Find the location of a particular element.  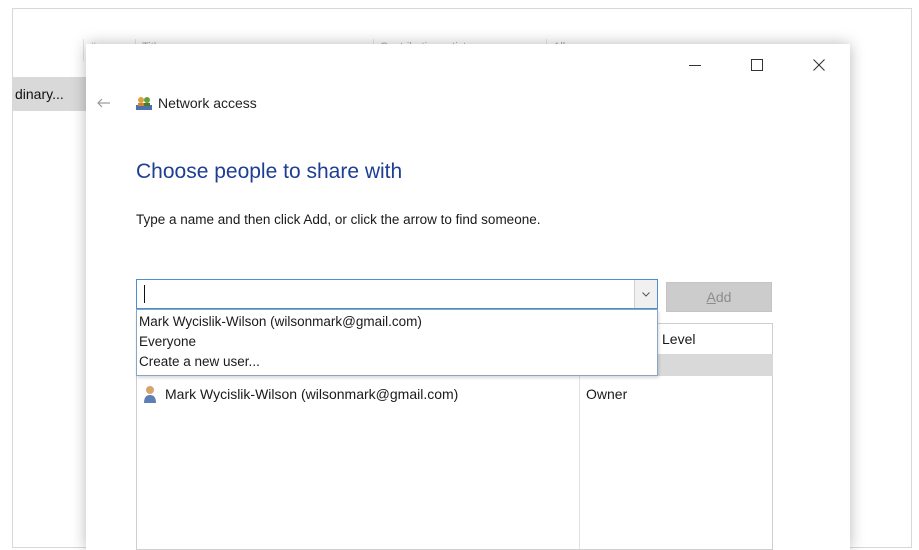

network-people-icon is located at coordinates (144, 103).